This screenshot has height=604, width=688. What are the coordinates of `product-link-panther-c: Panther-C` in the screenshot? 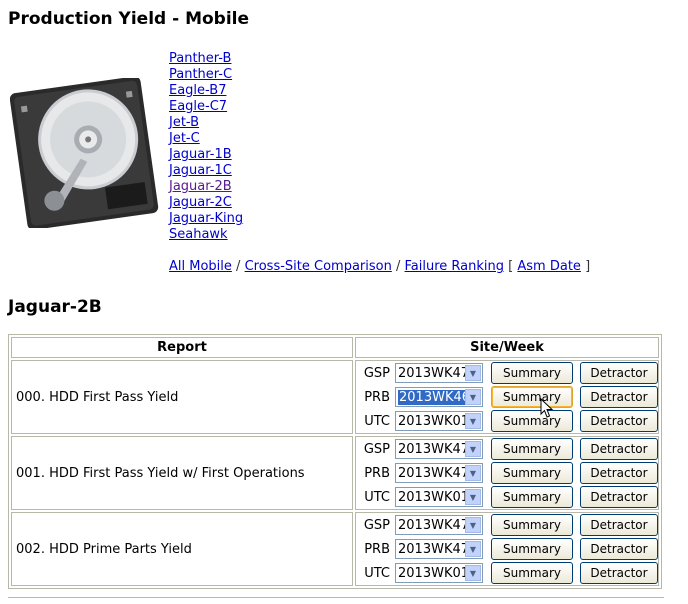 It's located at (206, 75).